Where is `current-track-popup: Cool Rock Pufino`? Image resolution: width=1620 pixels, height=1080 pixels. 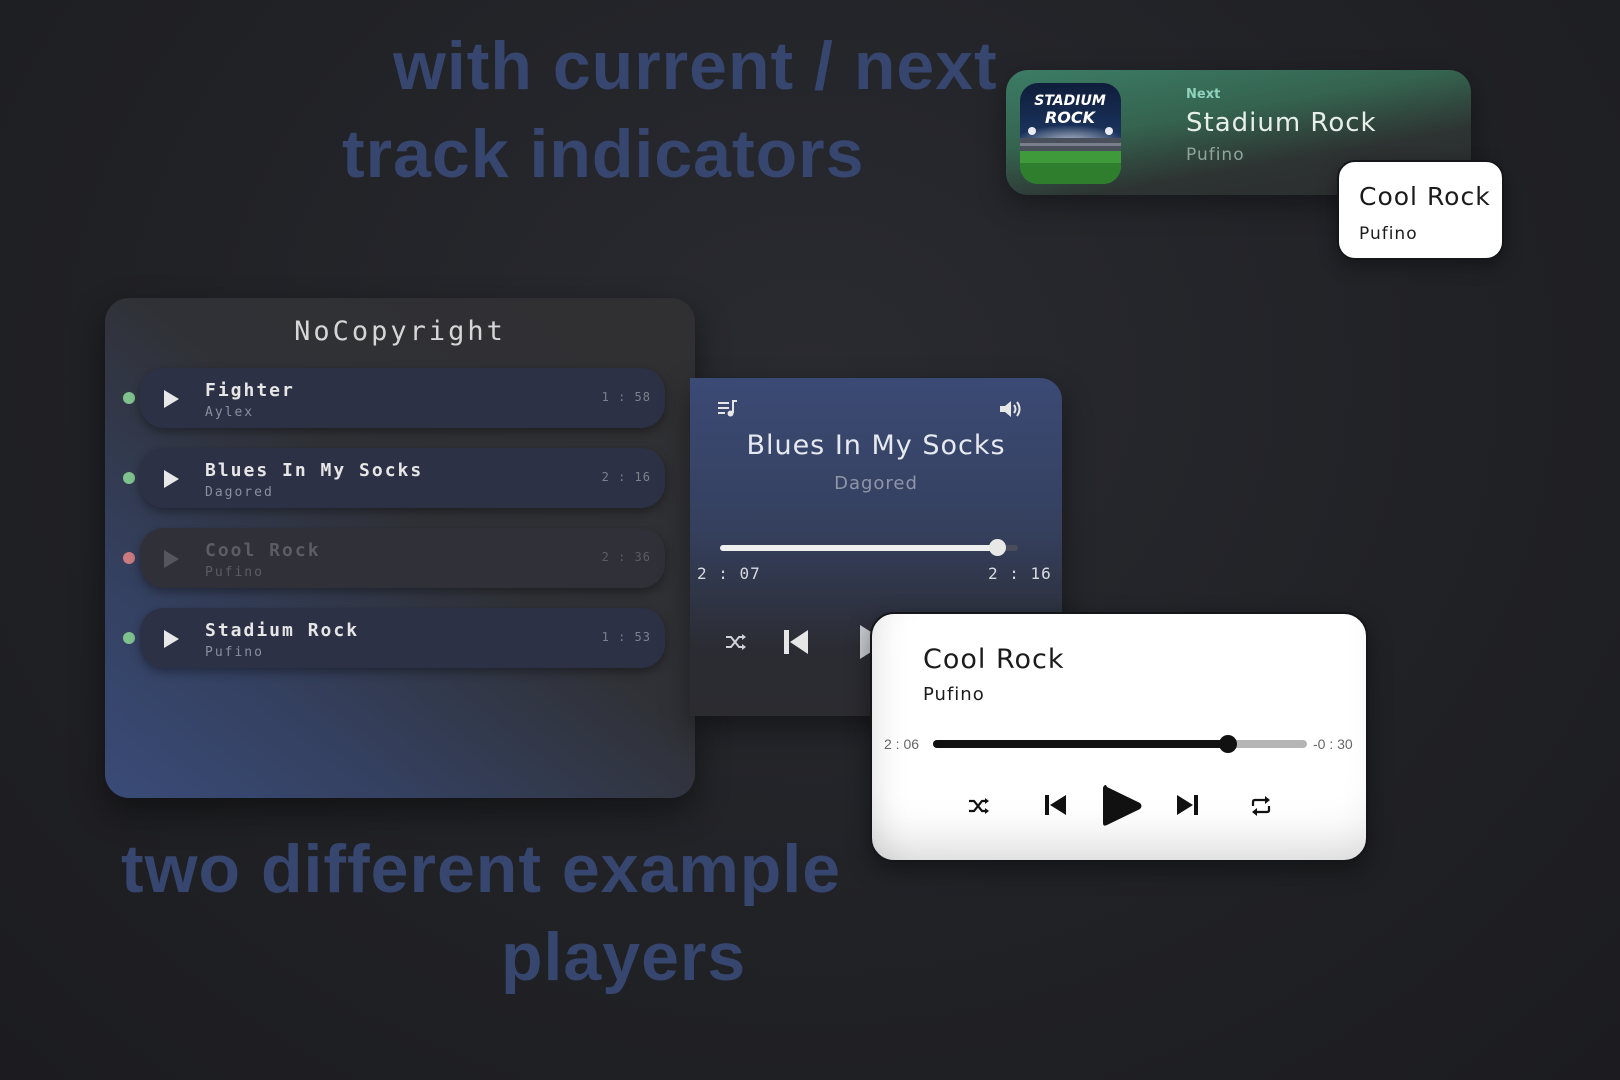
current-track-popup: Cool Rock Pufino is located at coordinates (1420, 210).